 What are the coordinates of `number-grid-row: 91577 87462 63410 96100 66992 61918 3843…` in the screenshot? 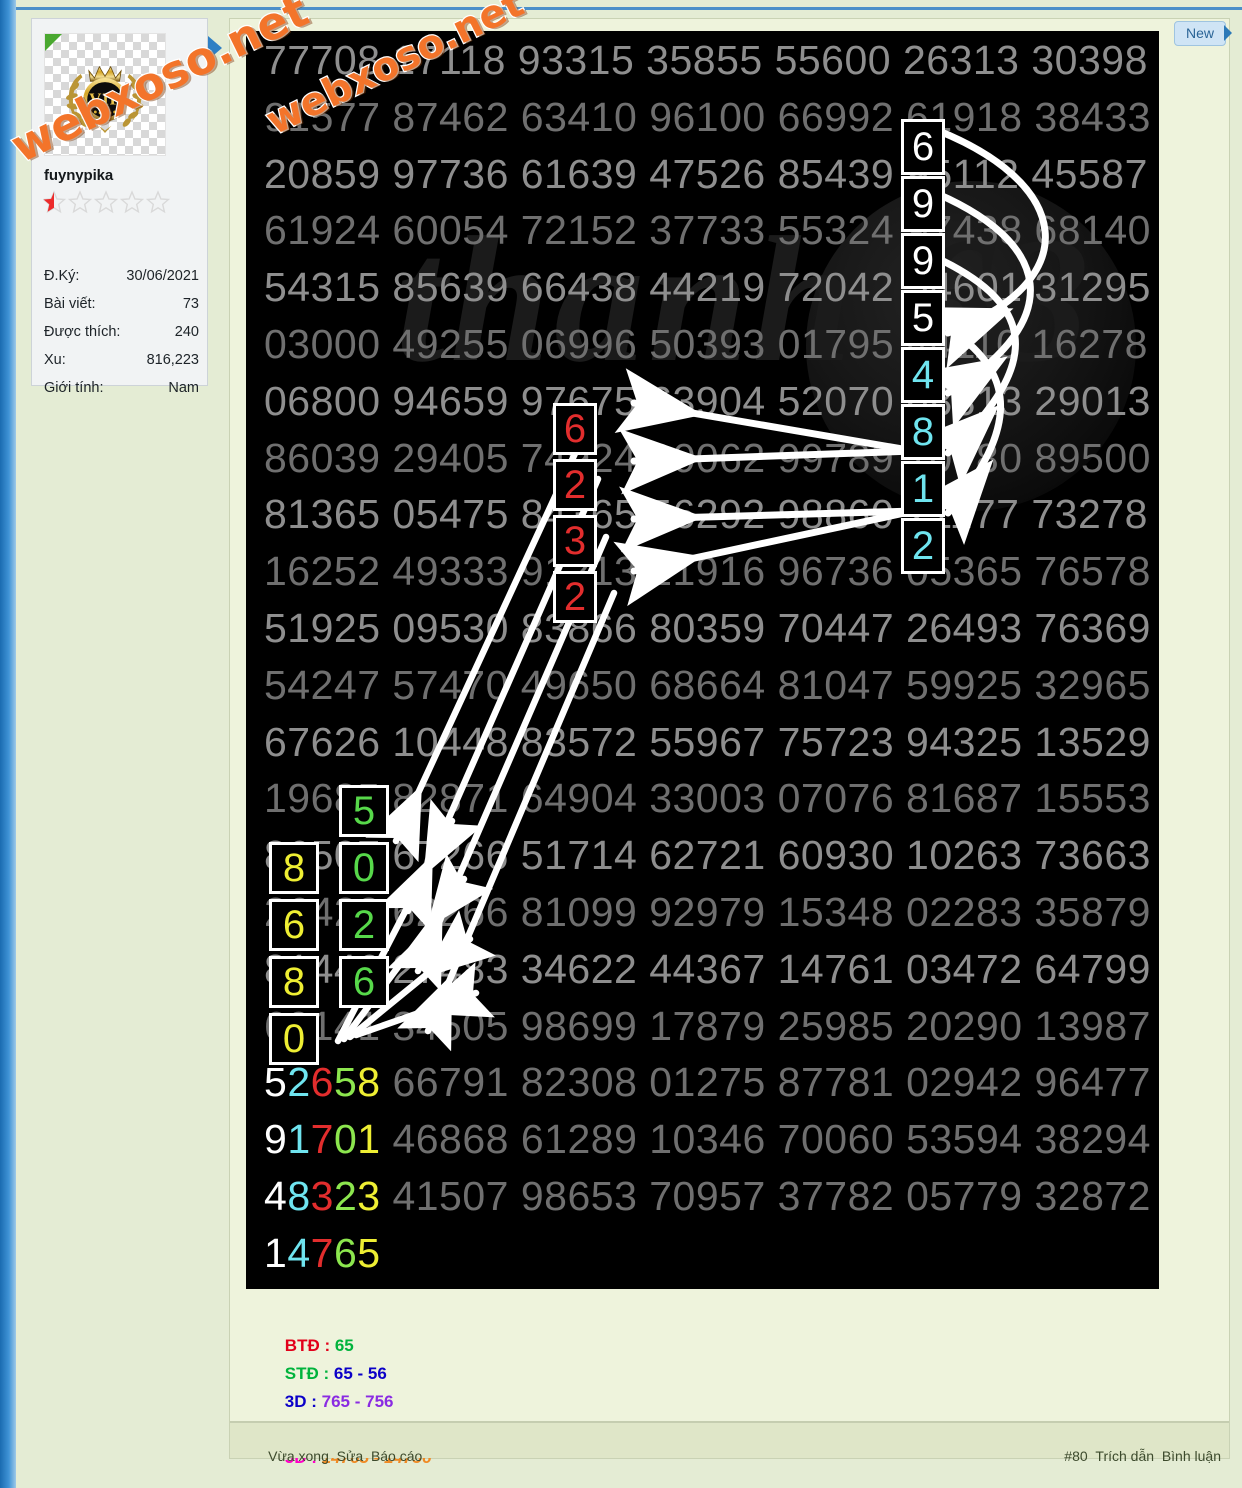 It's located at (707, 116).